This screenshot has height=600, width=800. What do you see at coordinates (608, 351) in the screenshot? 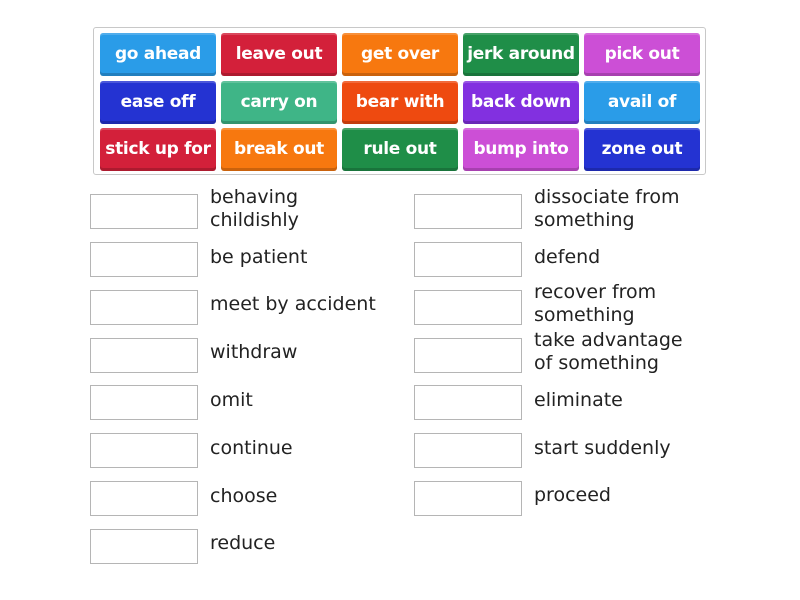
I see `definition-label: take advantage of something` at bounding box center [608, 351].